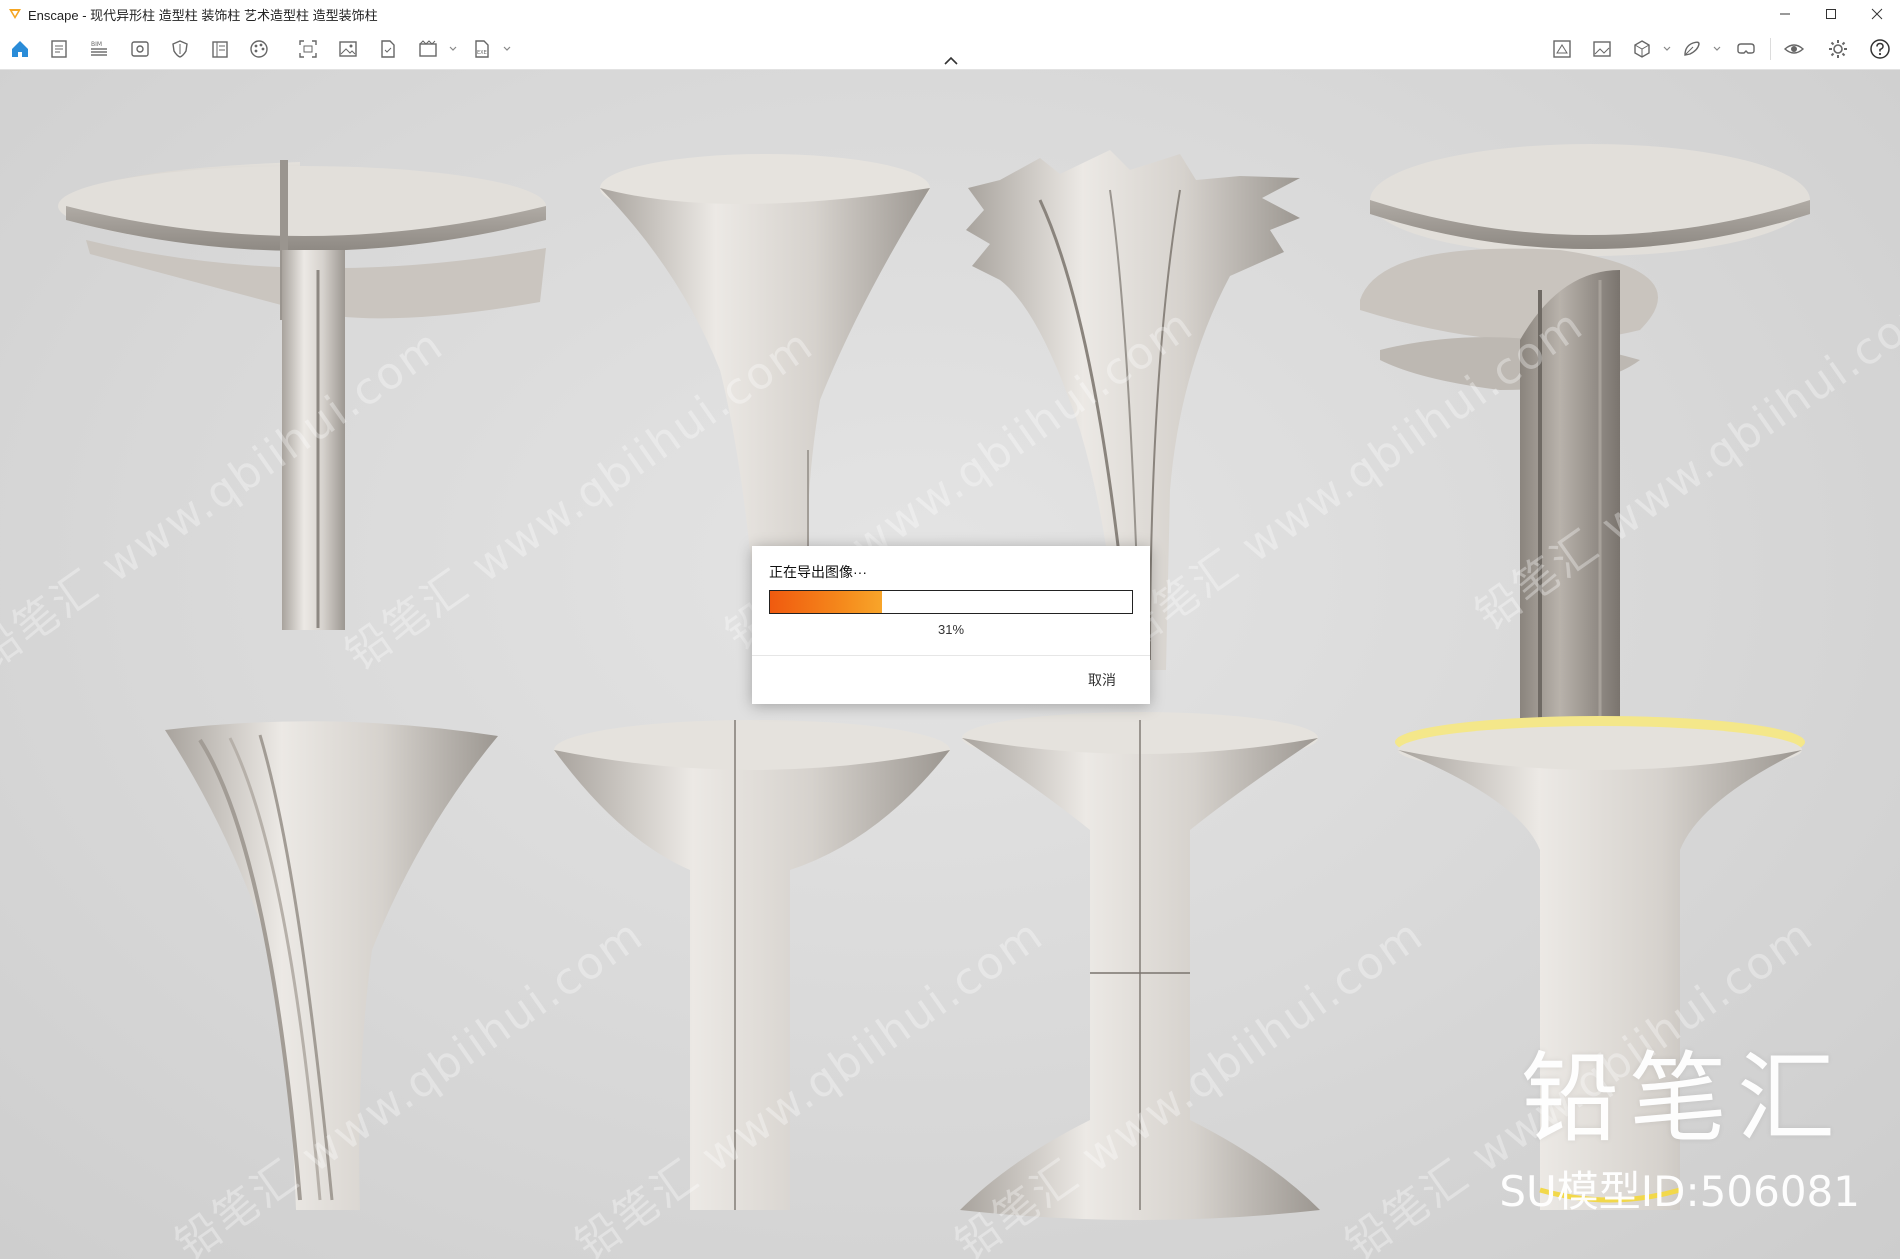 The height and width of the screenshot is (1259, 1900). I want to click on shield-icon, so click(180, 49).